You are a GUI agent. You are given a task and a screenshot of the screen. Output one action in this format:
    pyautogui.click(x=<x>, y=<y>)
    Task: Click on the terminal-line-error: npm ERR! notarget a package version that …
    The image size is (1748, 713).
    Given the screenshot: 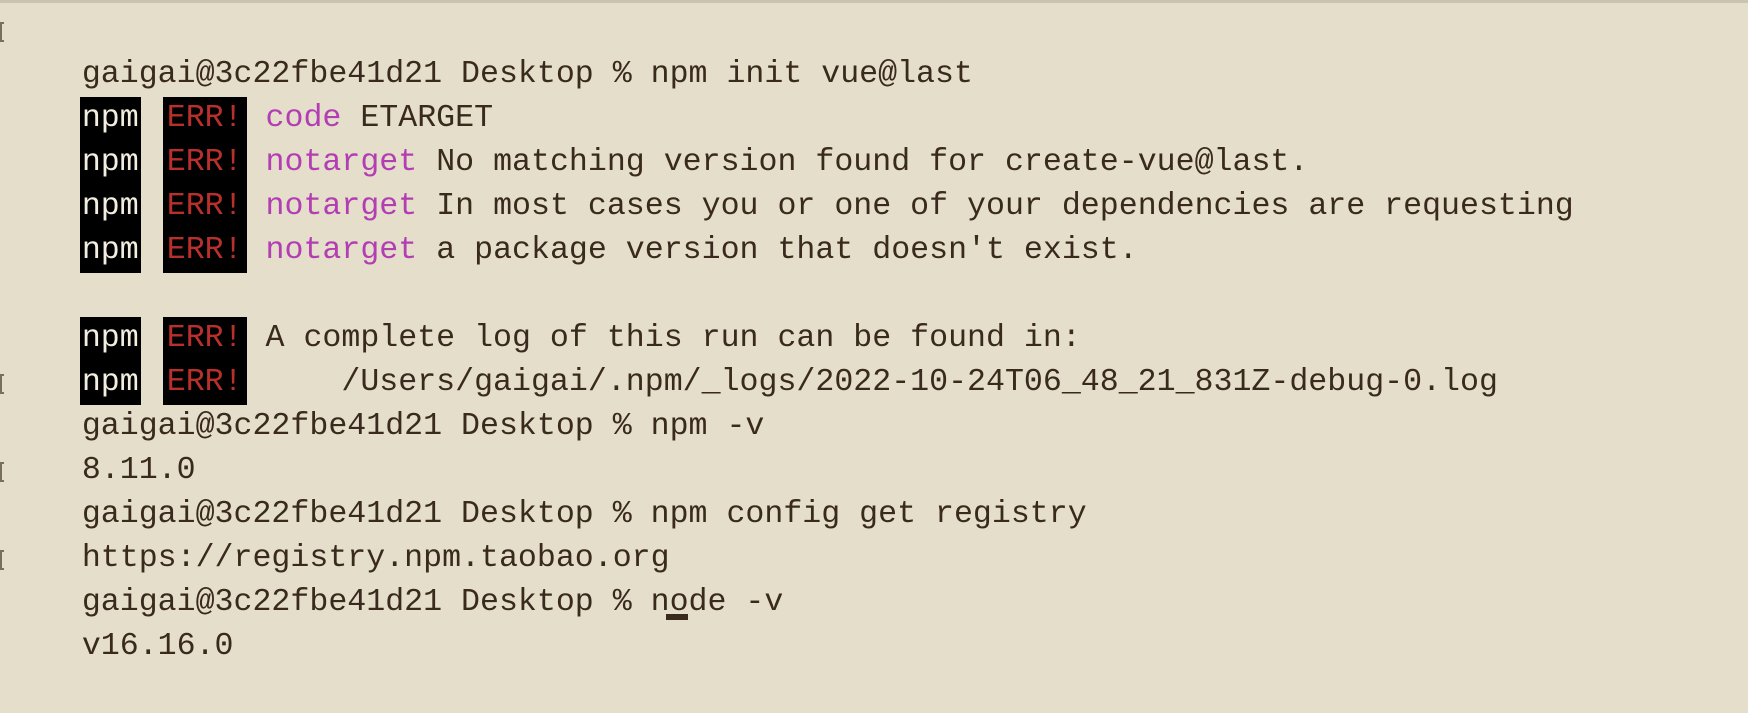 What is the action you would take?
    pyautogui.click(x=874, y=229)
    